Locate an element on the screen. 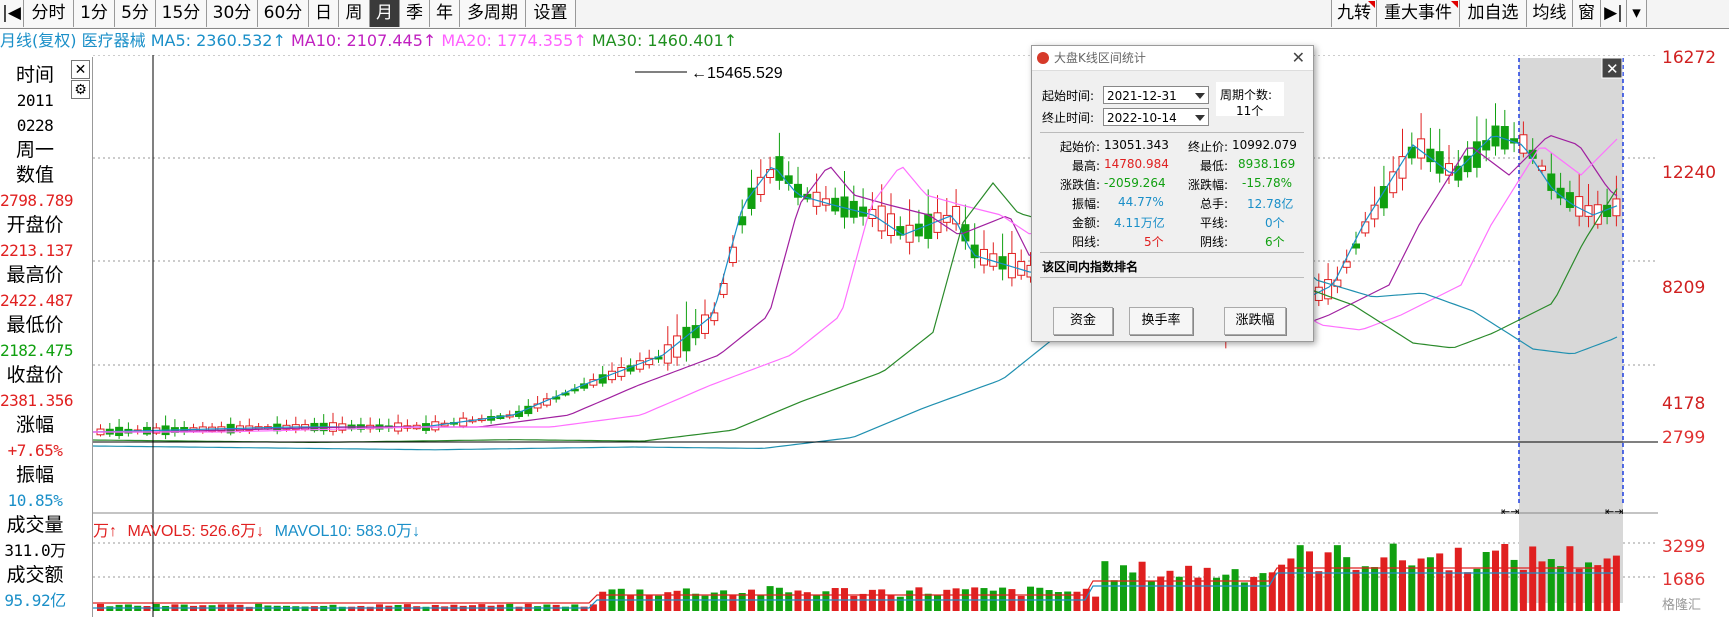 The height and width of the screenshot is (617, 1729). tab-settings: 设置 is located at coordinates (551, 13).